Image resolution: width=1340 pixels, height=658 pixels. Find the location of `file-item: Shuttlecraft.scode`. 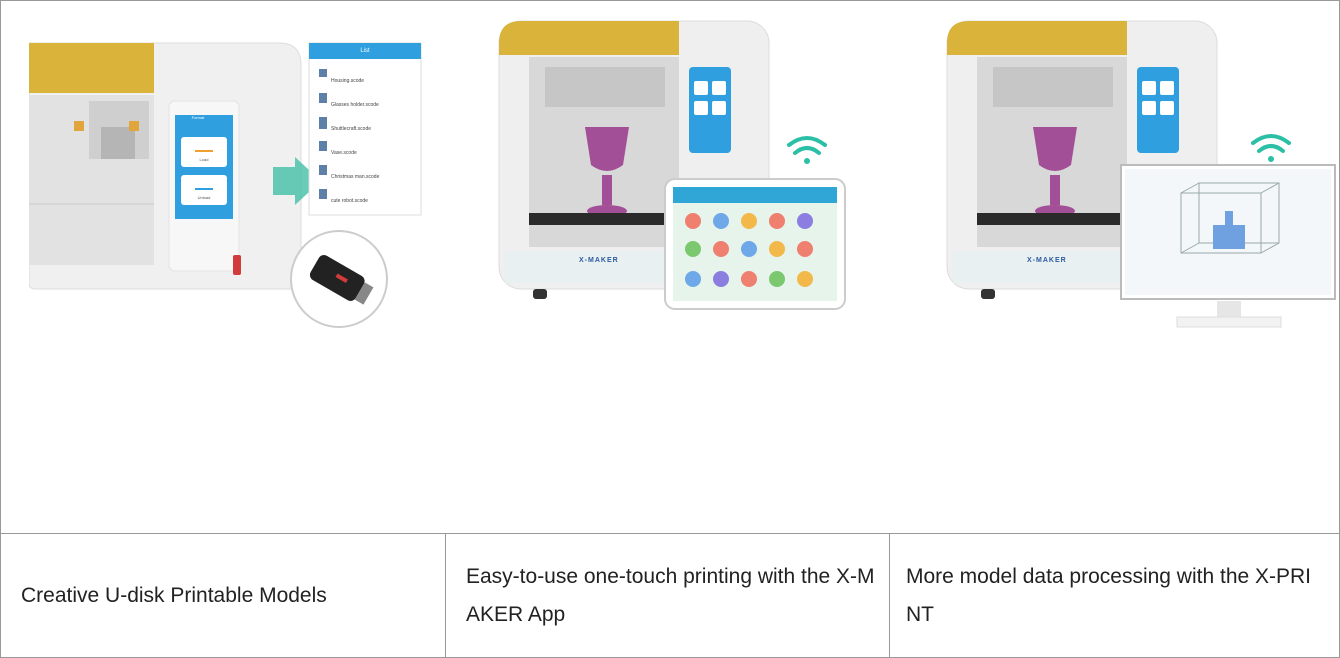

file-item: Shuttlecraft.scode is located at coordinates (351, 129).